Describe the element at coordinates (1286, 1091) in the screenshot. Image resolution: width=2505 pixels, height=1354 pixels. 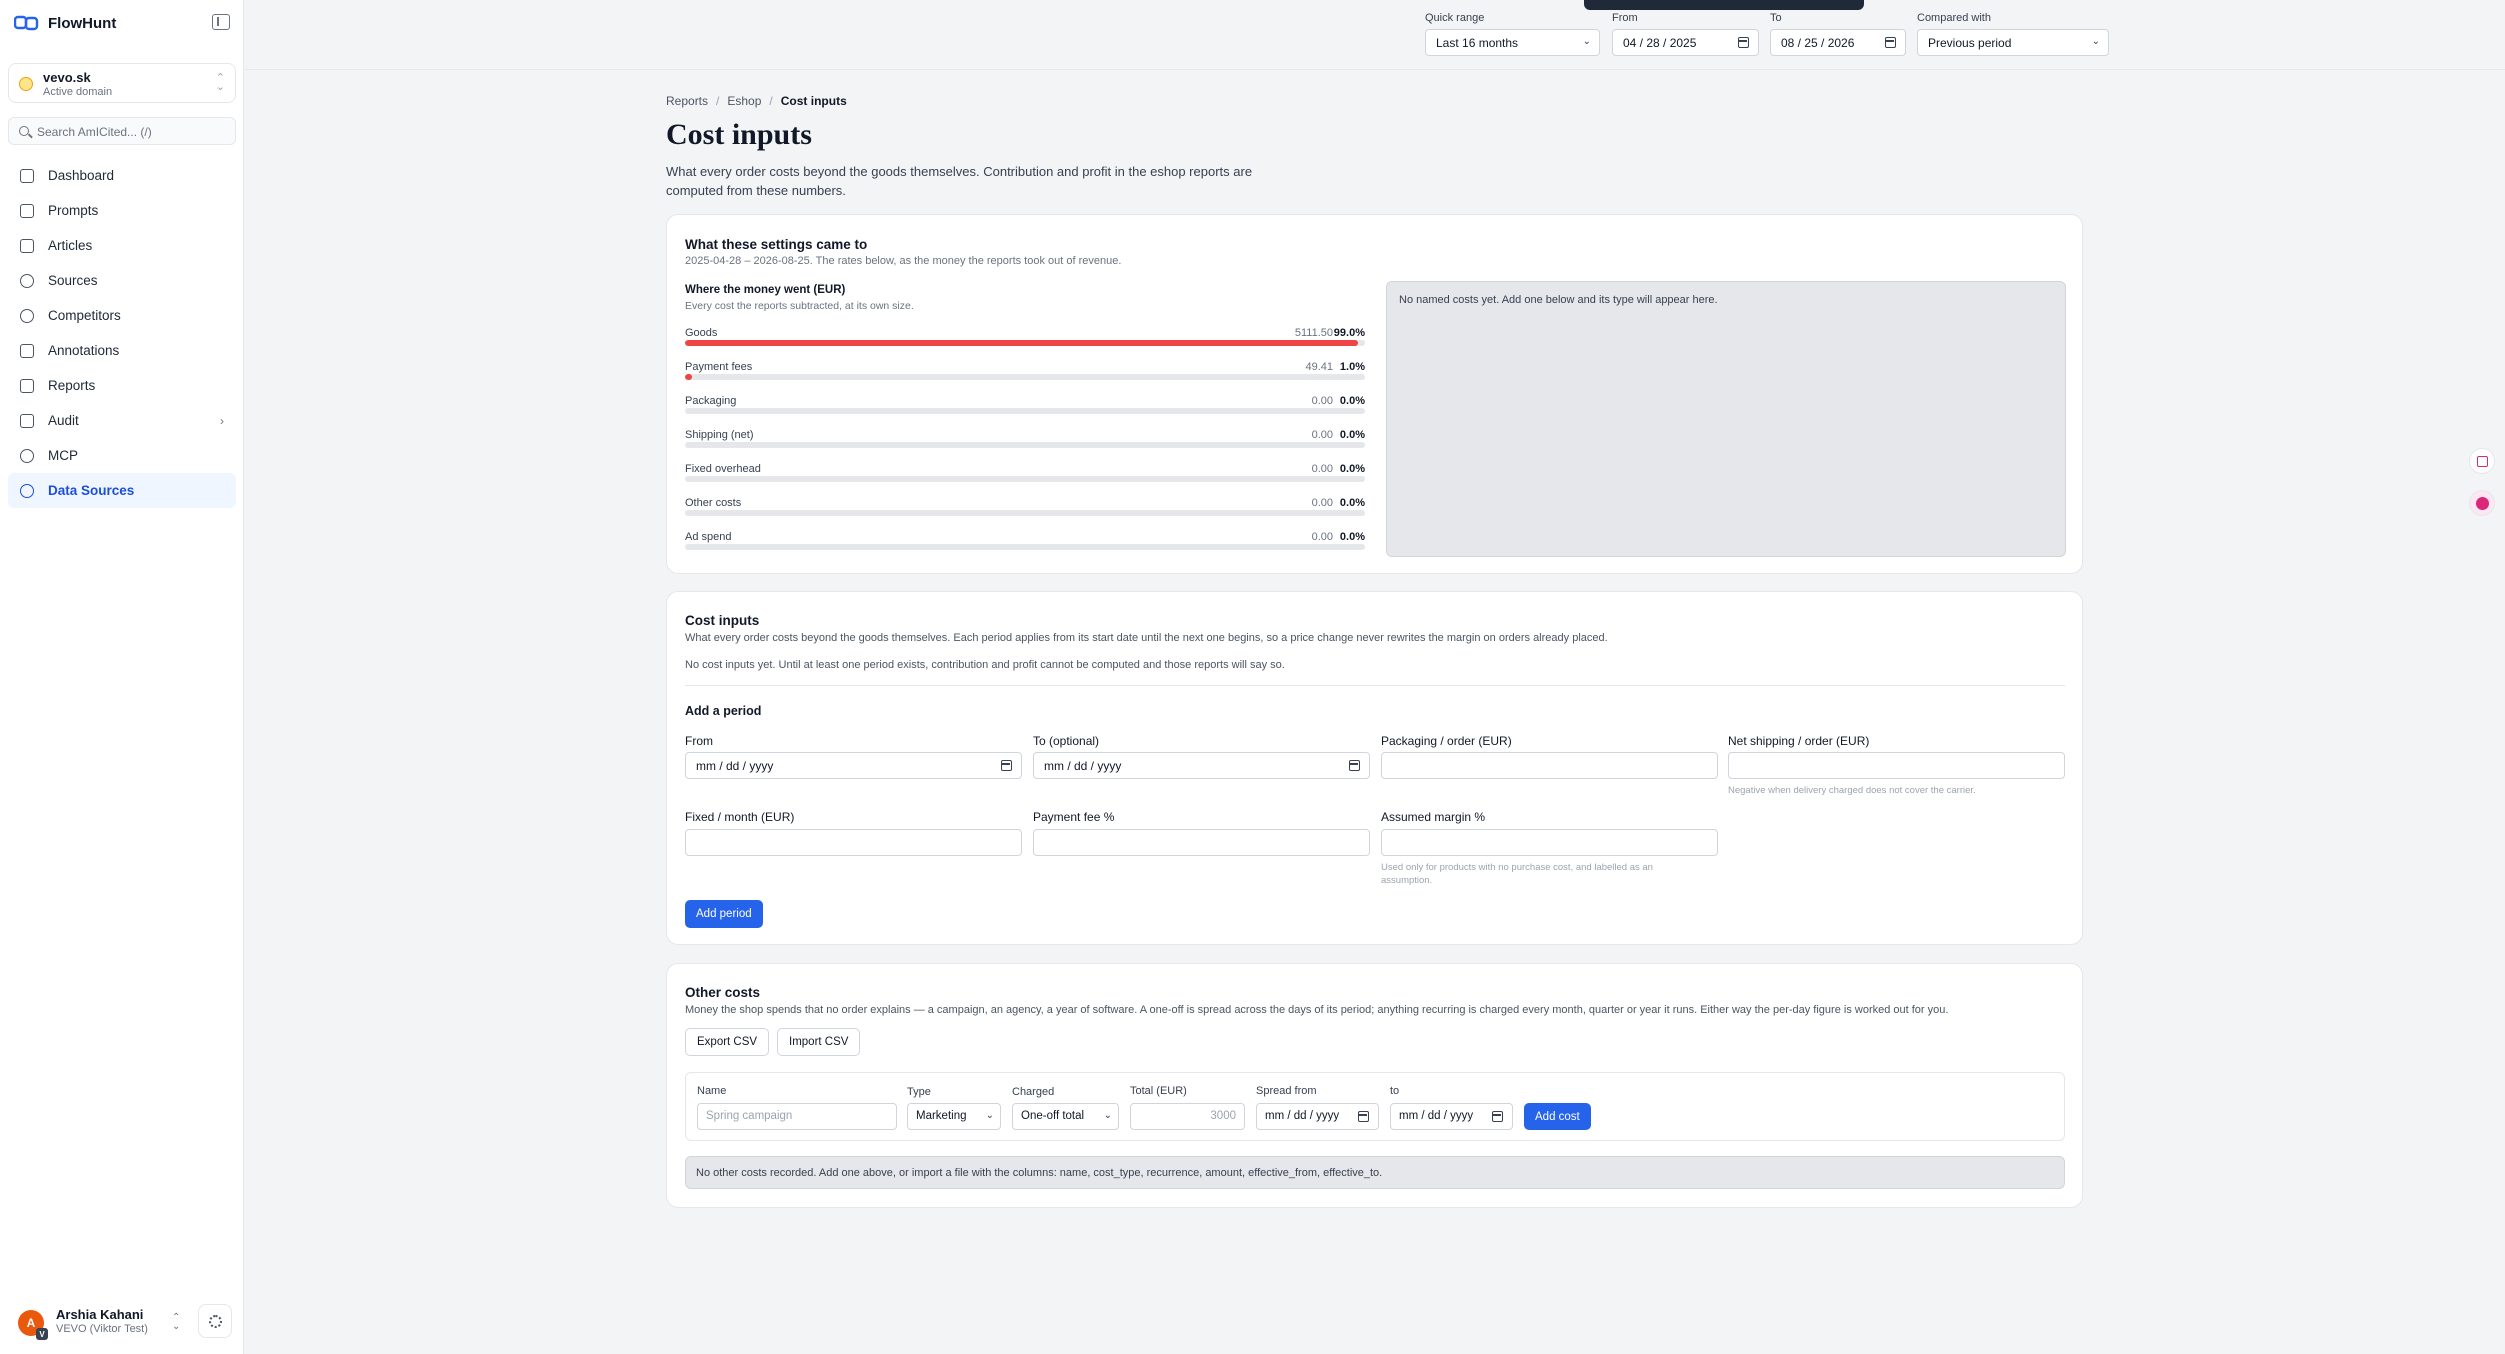
I see `spread-from-label: Spread from` at that location.